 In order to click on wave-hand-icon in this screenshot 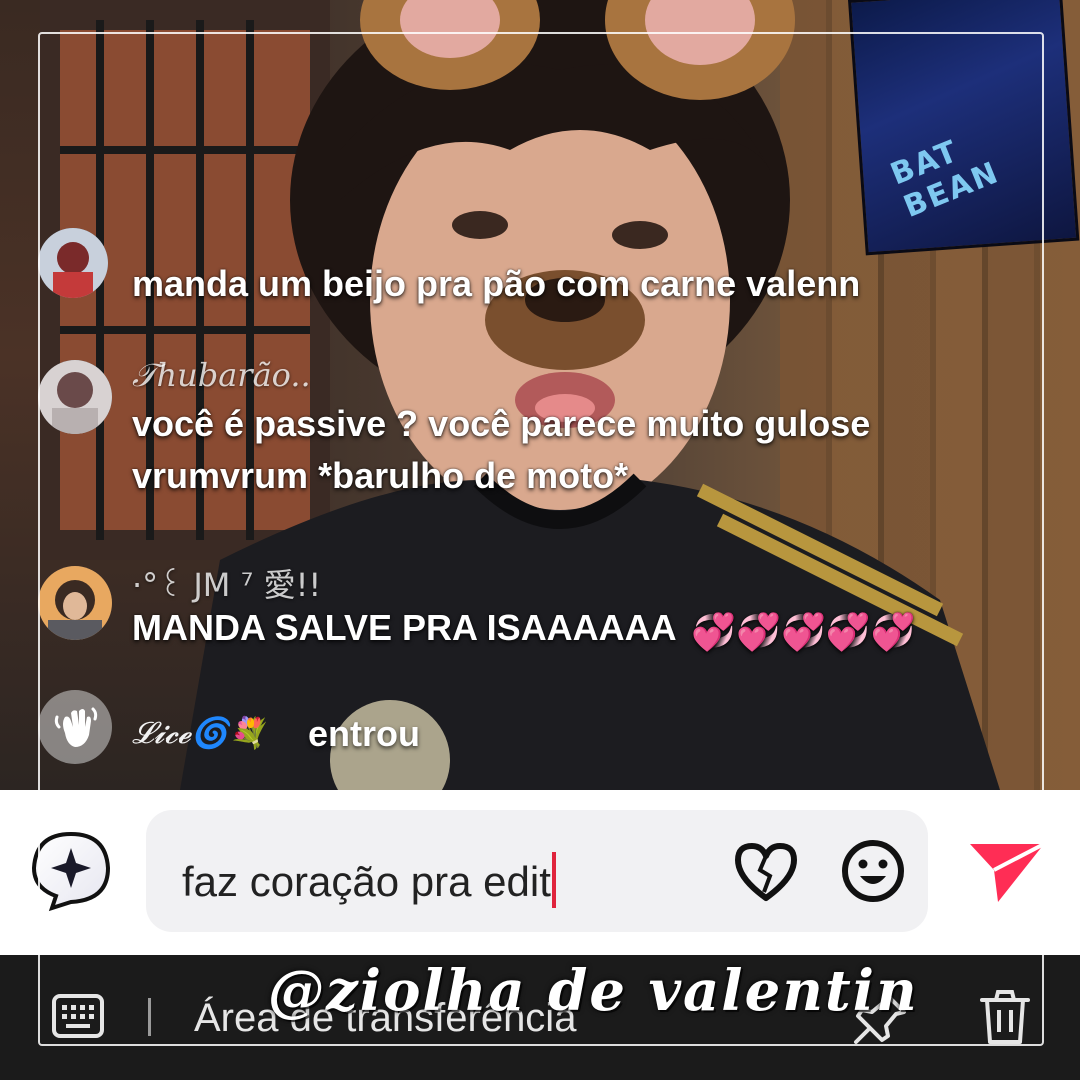, I will do `click(75, 727)`.